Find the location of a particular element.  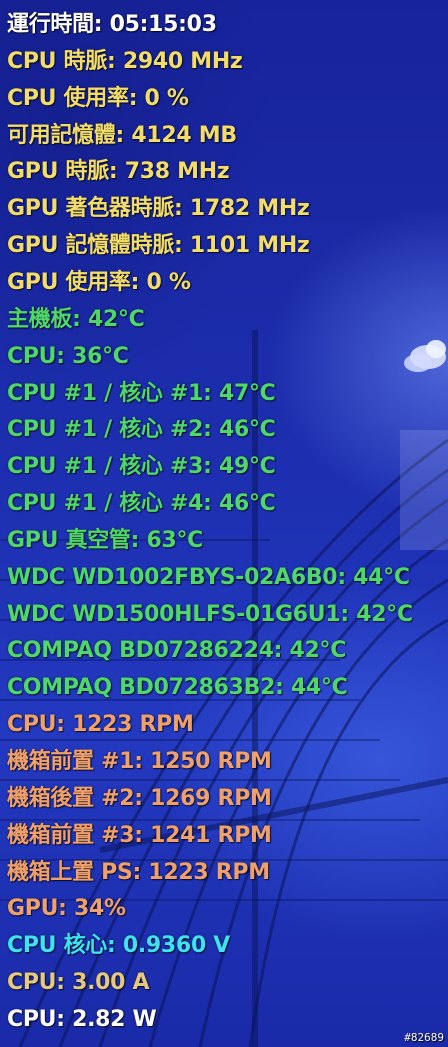

sensor-readout-line: CPU: 1223 RPM is located at coordinates (100, 725).